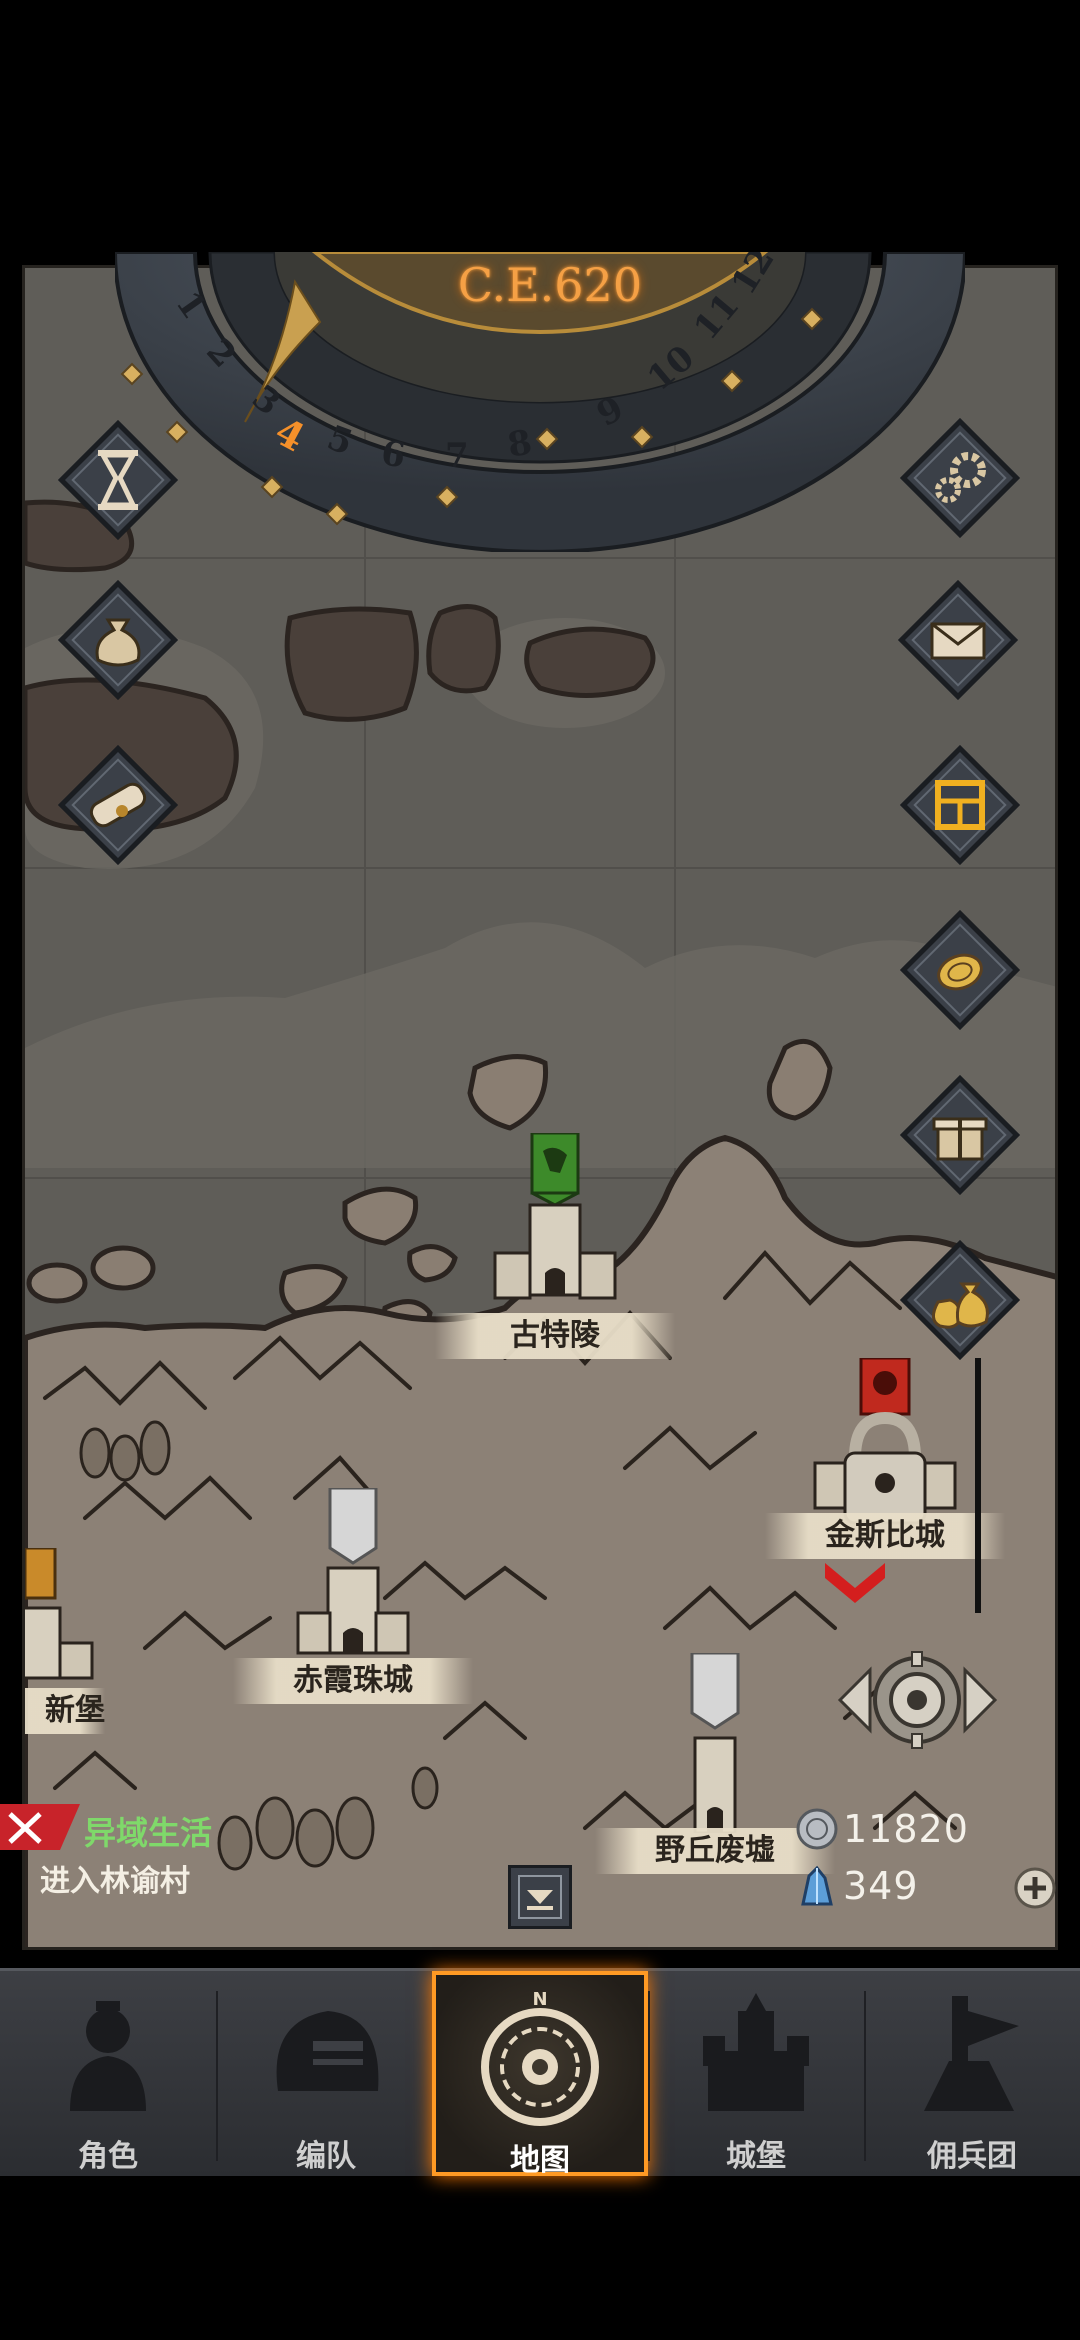 The width and height of the screenshot is (1080, 2340). I want to click on gift-icon, so click(960, 1135).